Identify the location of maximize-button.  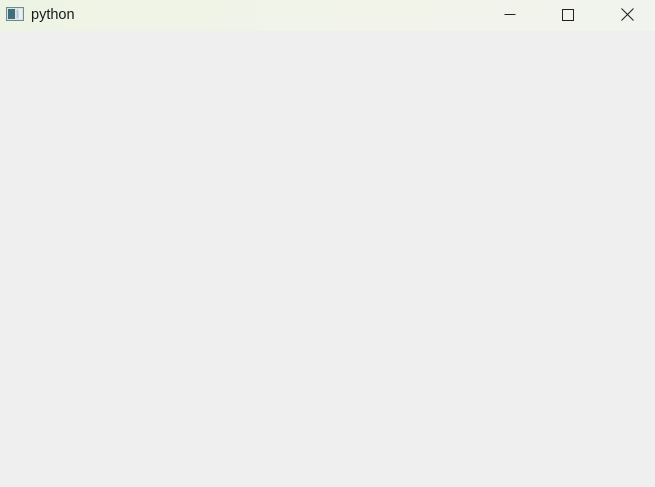
(568, 14).